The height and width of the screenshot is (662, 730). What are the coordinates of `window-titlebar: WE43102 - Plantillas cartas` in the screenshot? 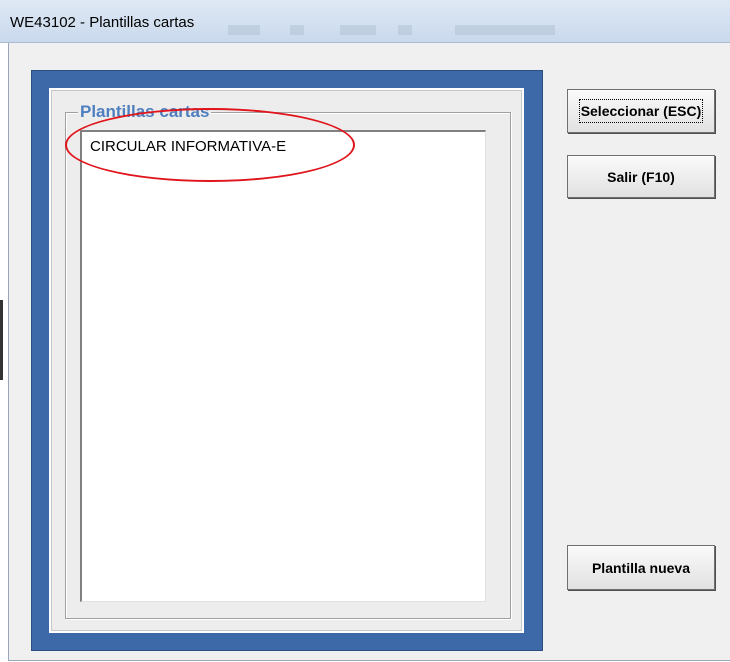 It's located at (365, 21).